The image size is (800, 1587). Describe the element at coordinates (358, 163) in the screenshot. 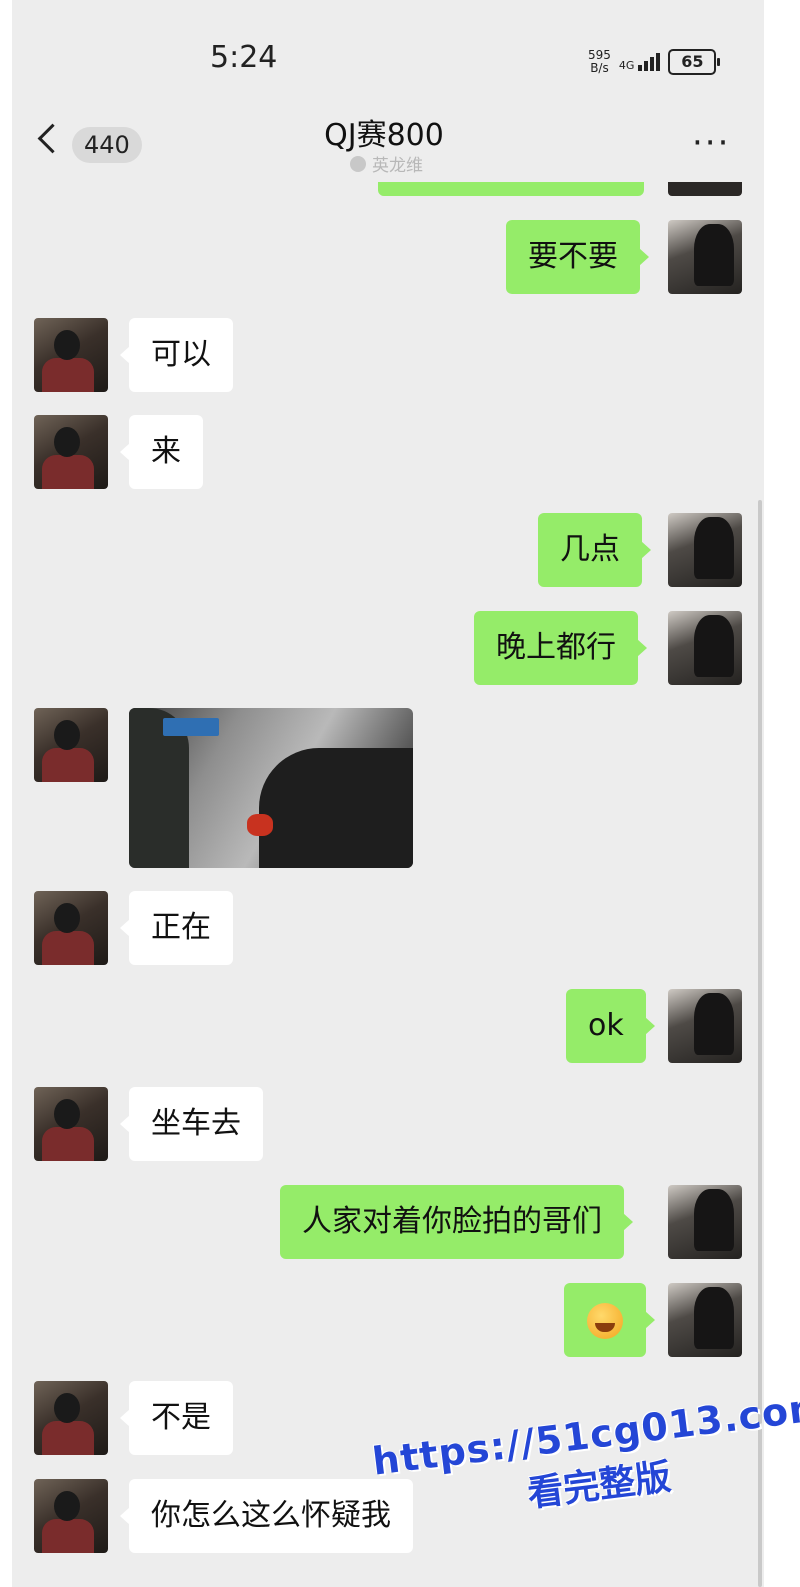

I see `contact-status-icon` at that location.